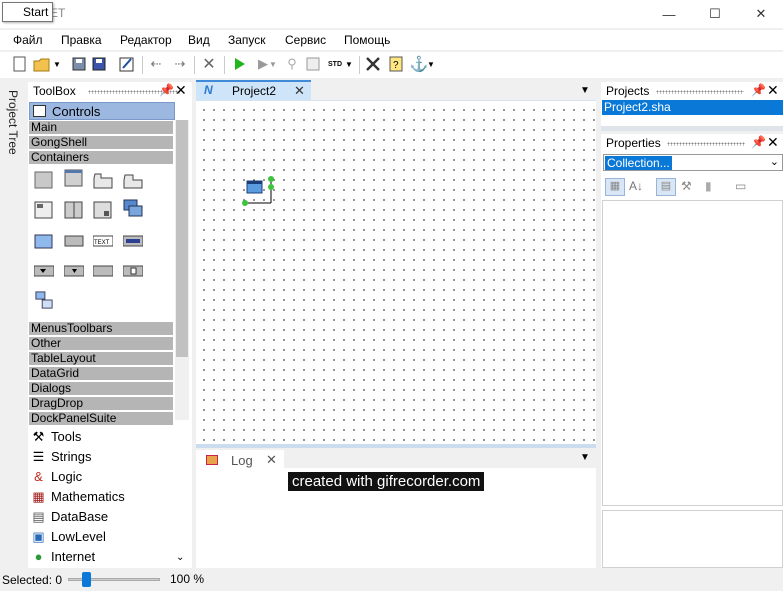  Describe the element at coordinates (615, 187) in the screenshot. I see `categorized-icon: ▦` at that location.